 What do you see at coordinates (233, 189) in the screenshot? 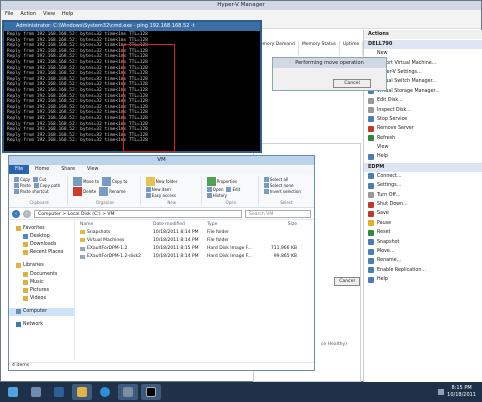
I see `edit-button: Edit` at bounding box center [233, 189].